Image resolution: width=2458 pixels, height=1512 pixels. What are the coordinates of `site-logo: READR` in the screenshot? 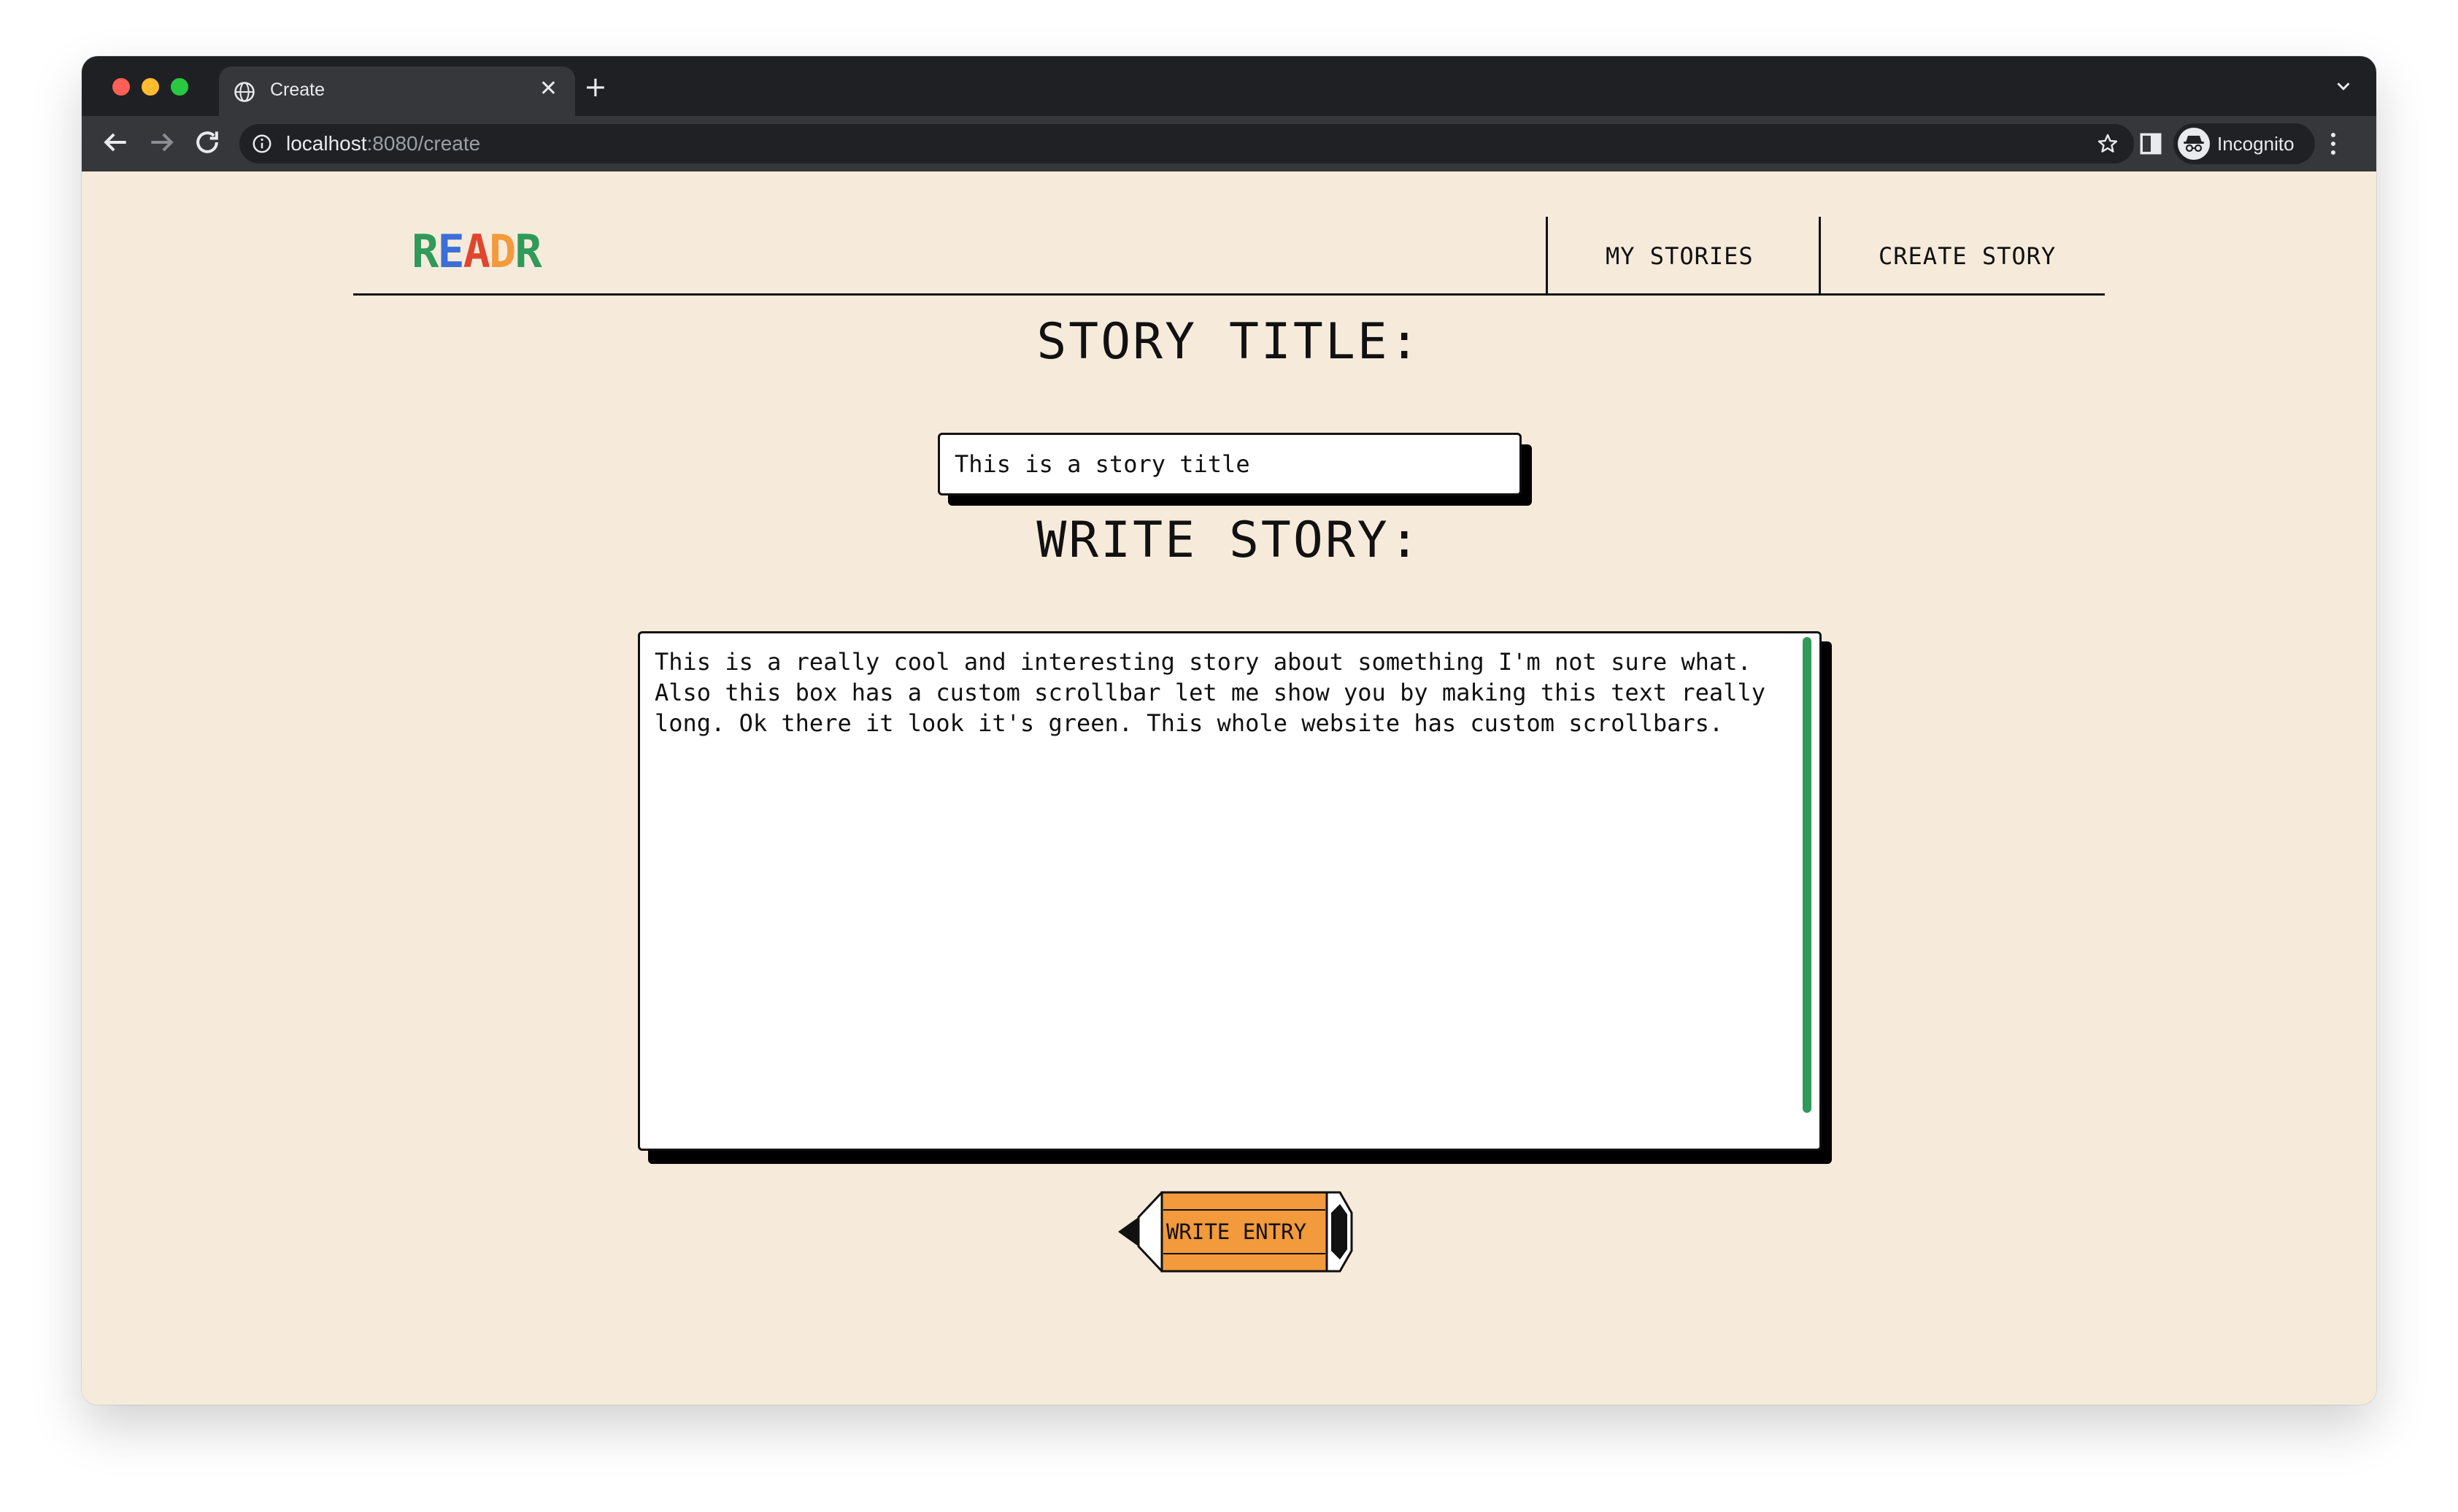 It's located at (477, 252).